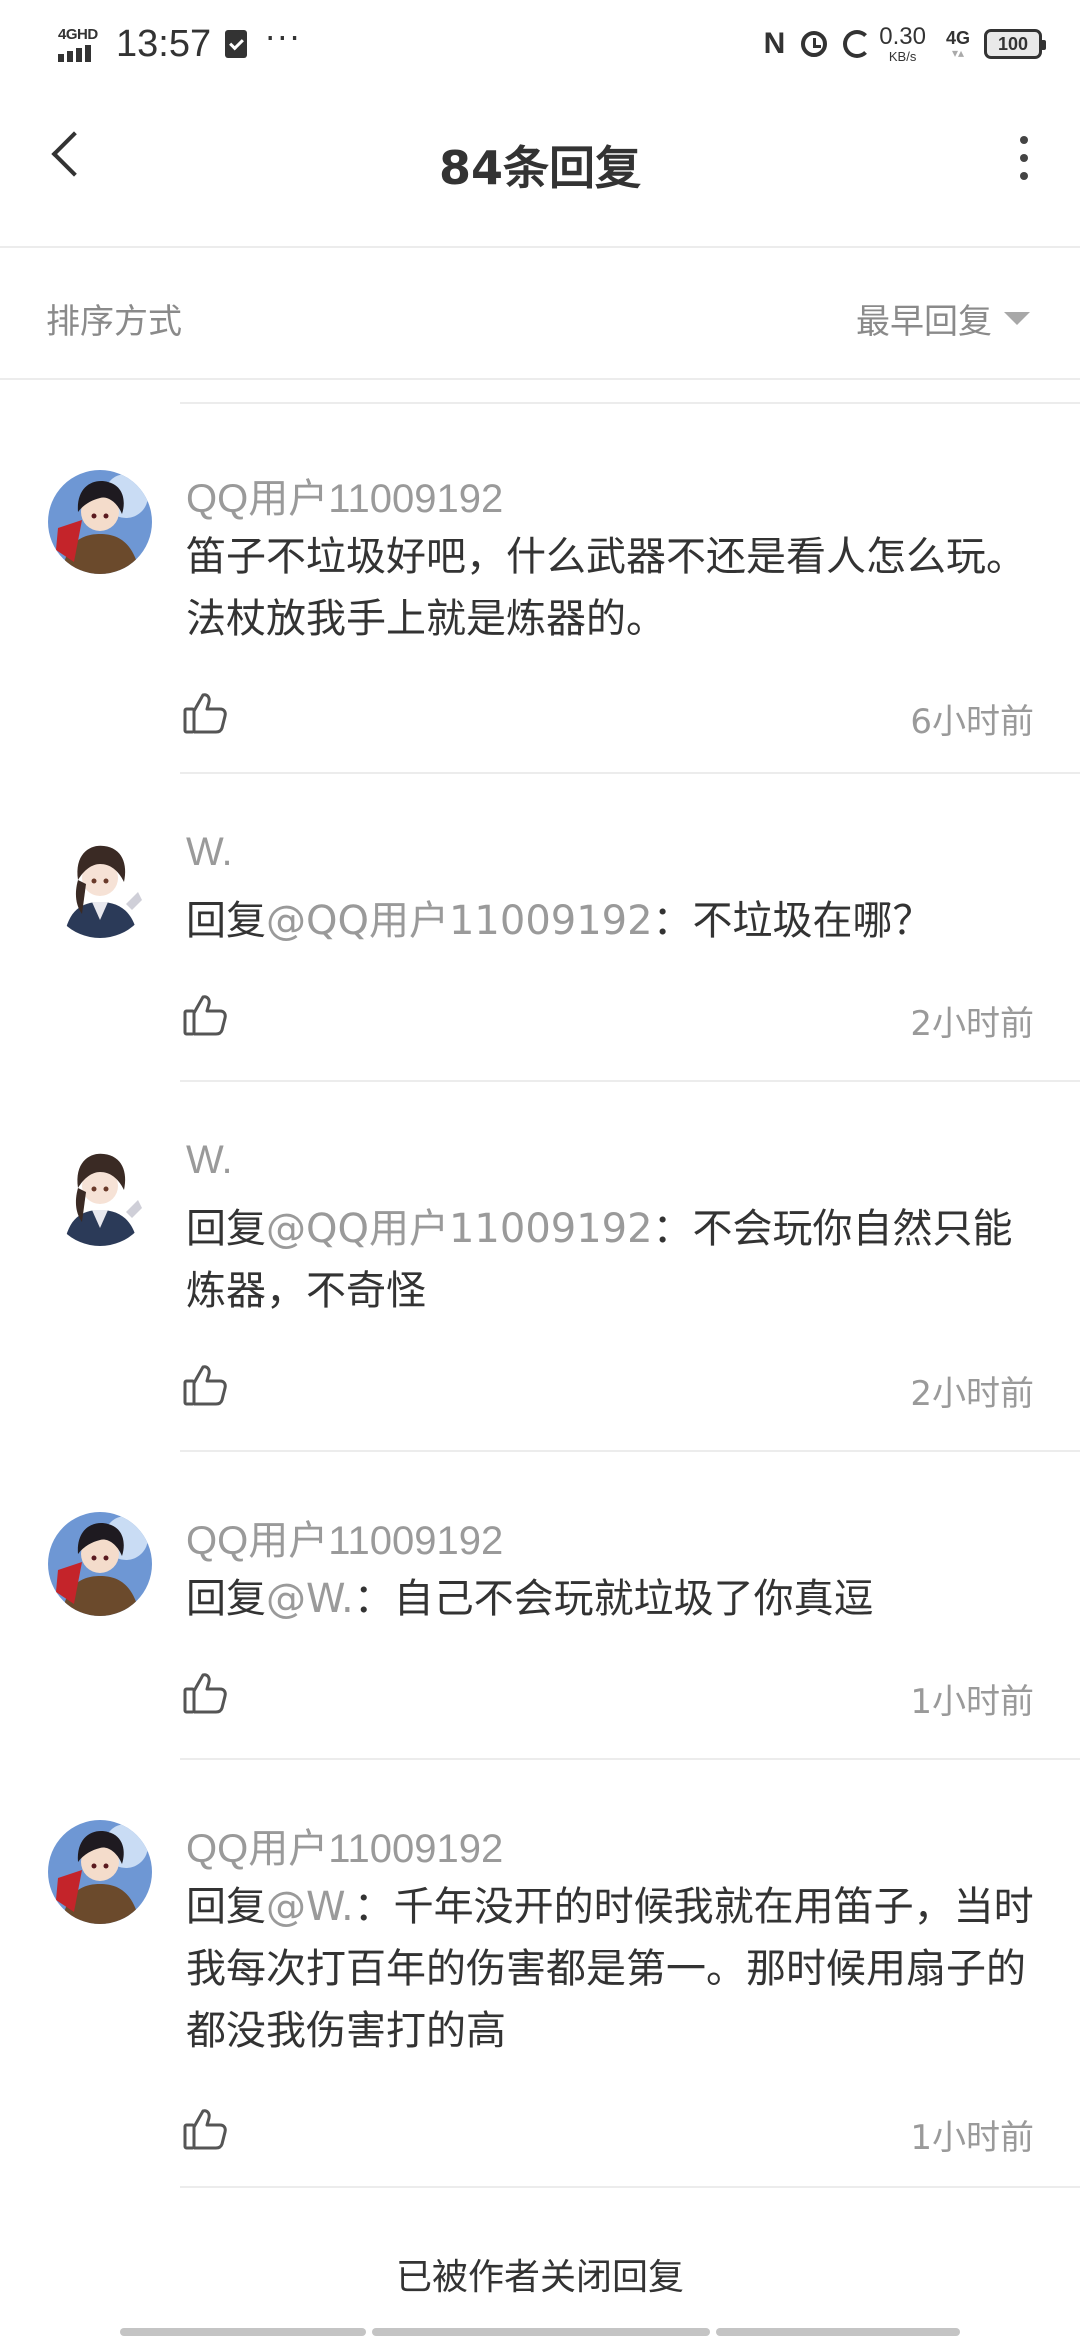  I want to click on alarm-clock-icon, so click(814, 44).